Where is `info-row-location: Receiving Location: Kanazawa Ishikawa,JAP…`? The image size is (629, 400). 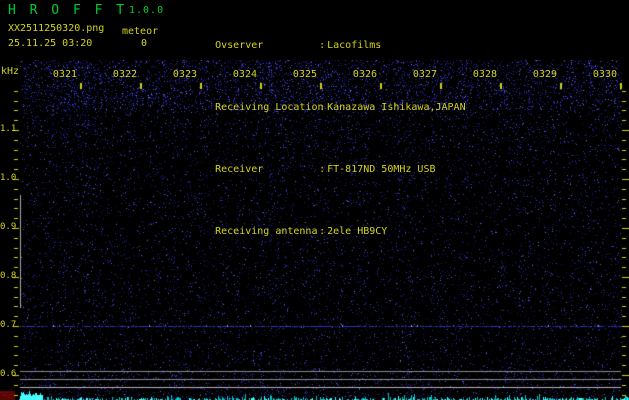
info-row-location: Receiving Location: Kanazawa Ishikawa,JAP… is located at coordinates (322, 108).